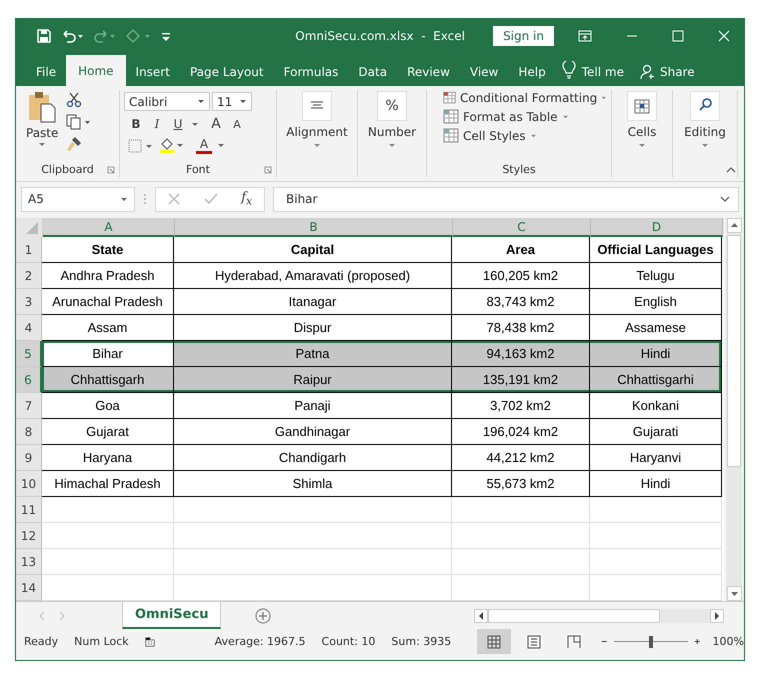 The width and height of the screenshot is (758, 677). I want to click on row-header: 4, so click(29, 328).